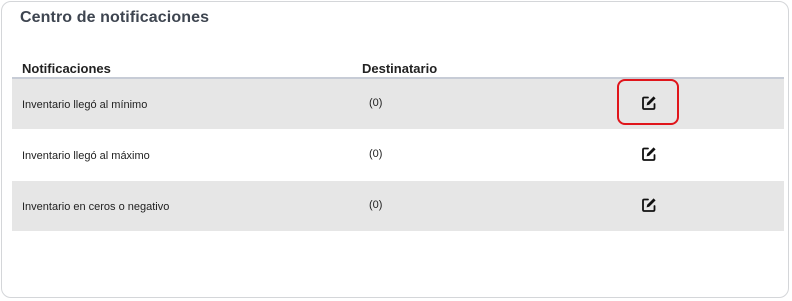 This screenshot has width=792, height=301. I want to click on notification-name: Inventario llegó al máximo, so click(86, 156).